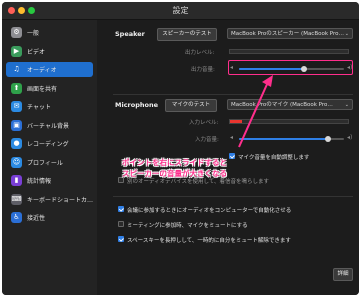  What do you see at coordinates (16, 217) in the screenshot?
I see `accessibility-icon: ♿` at bounding box center [16, 217].